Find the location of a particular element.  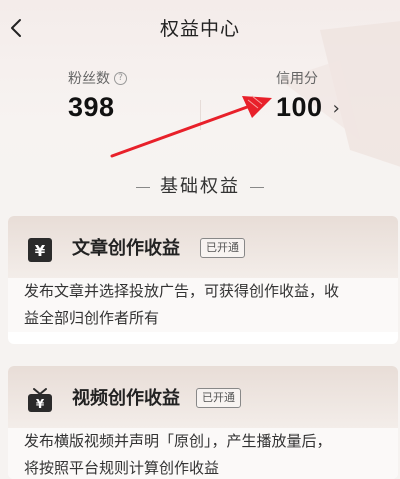

yen-icon: ¥ is located at coordinates (40, 250).